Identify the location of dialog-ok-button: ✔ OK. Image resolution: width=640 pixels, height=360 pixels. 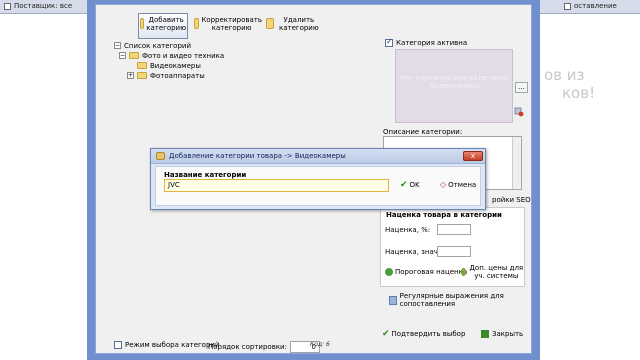
(410, 185).